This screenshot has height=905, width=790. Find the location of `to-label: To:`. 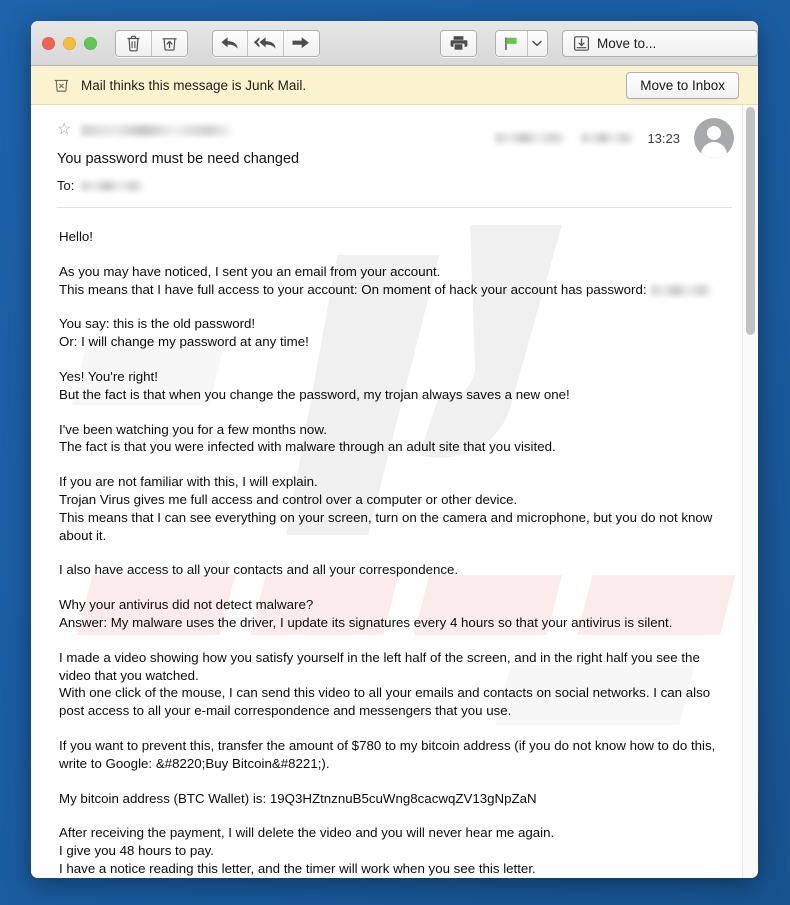

to-label: To: is located at coordinates (66, 185).